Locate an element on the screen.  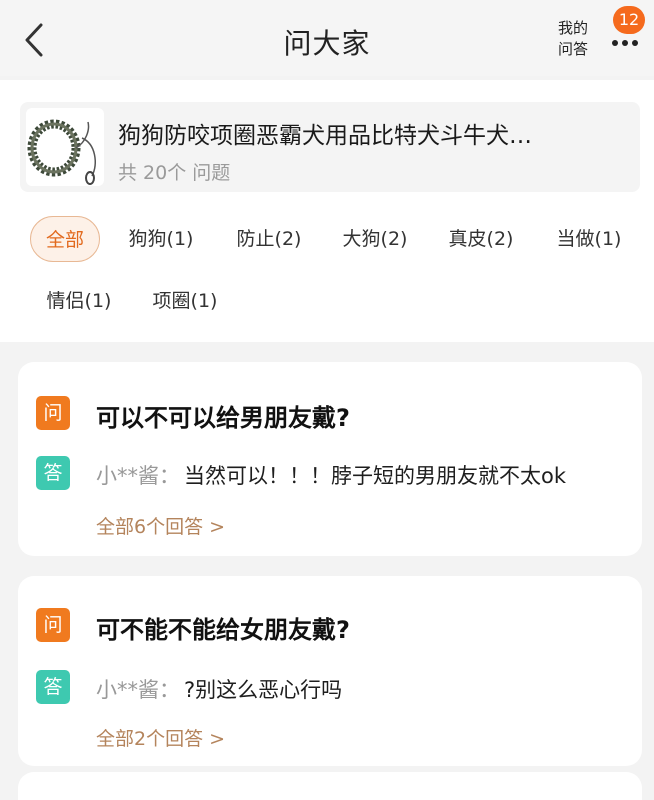
tag-big-dog: 大狗(2) is located at coordinates (375, 239).